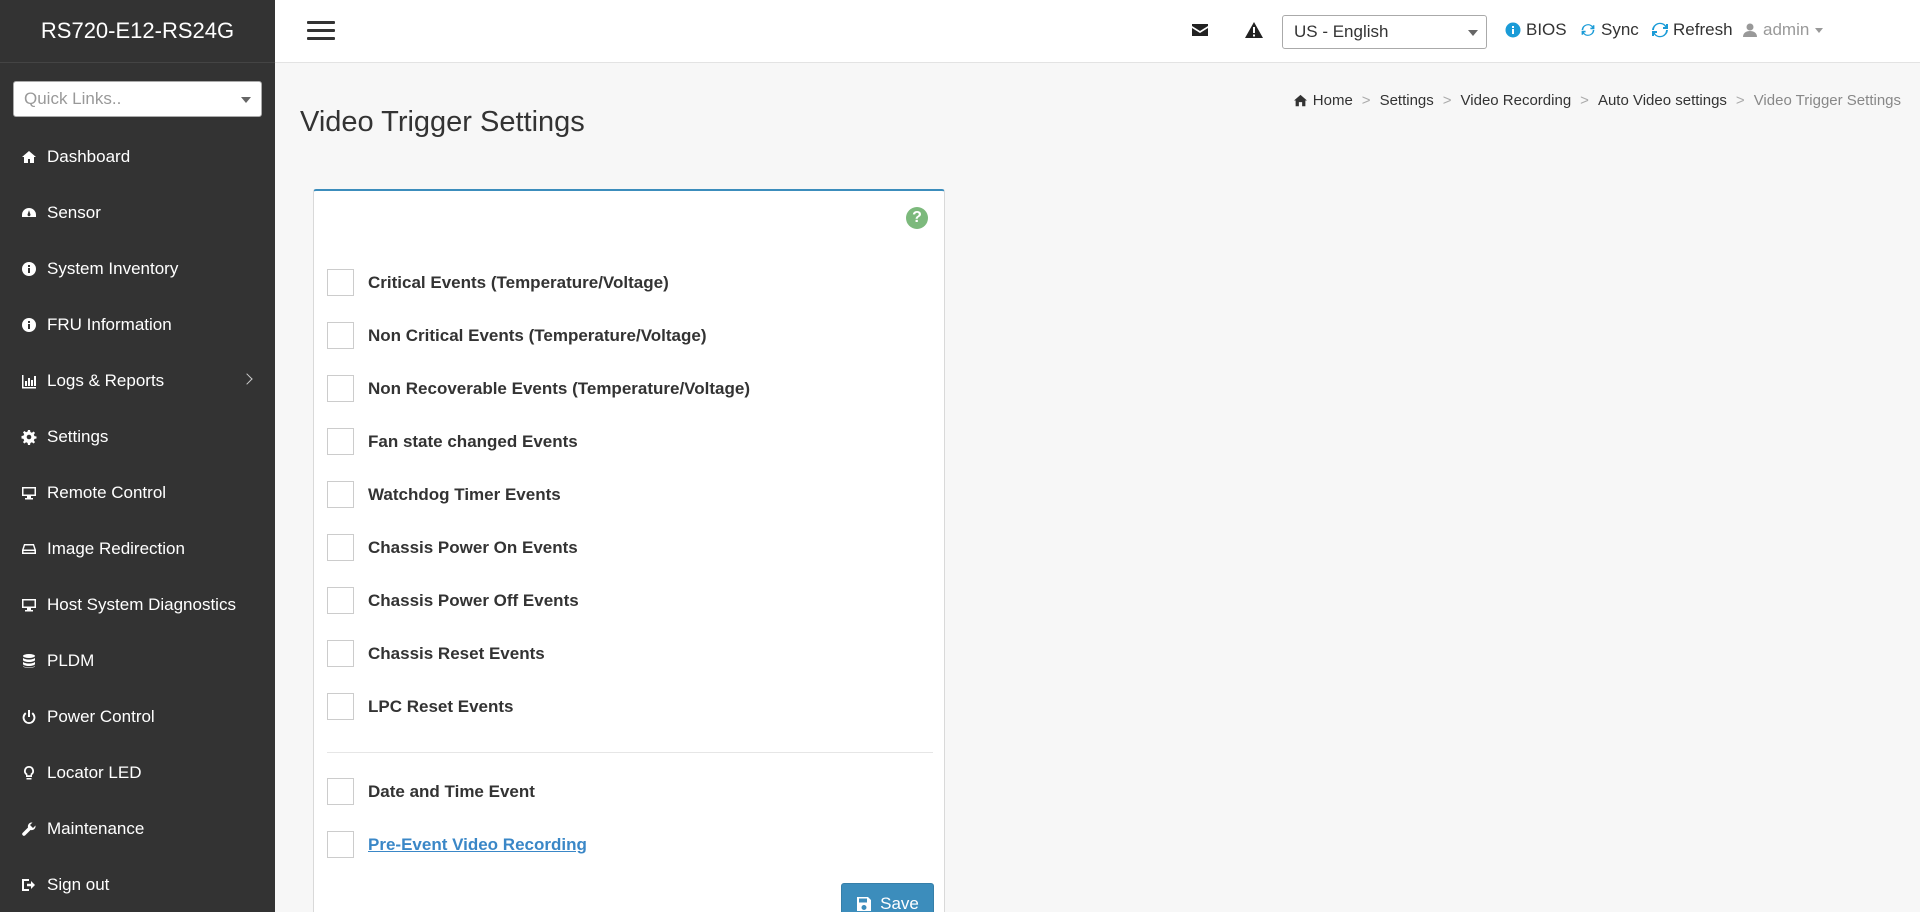 The image size is (1920, 912). I want to click on sidebar-item-maintenance: Maintenance, so click(137, 829).